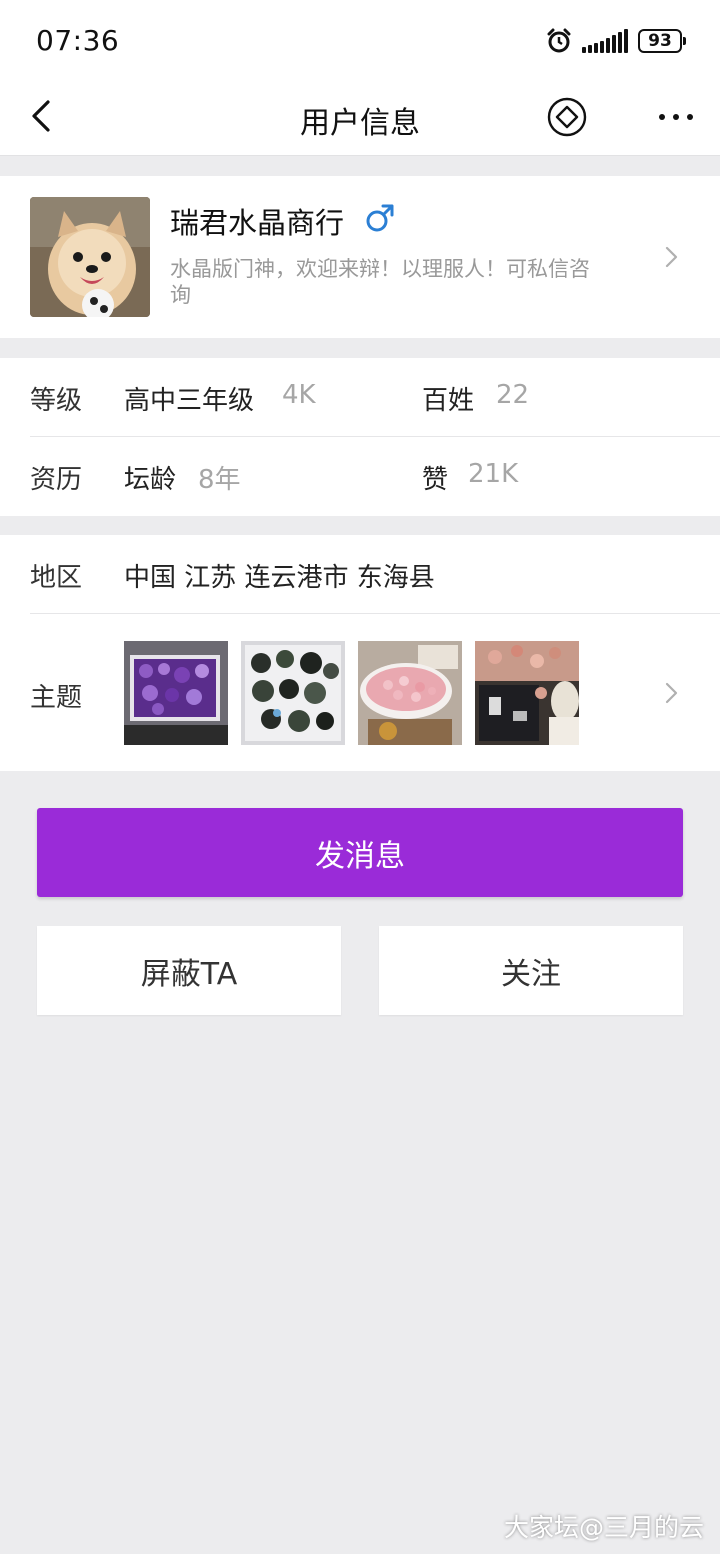  What do you see at coordinates (78, 40) in the screenshot?
I see `status-time: 07:36` at bounding box center [78, 40].